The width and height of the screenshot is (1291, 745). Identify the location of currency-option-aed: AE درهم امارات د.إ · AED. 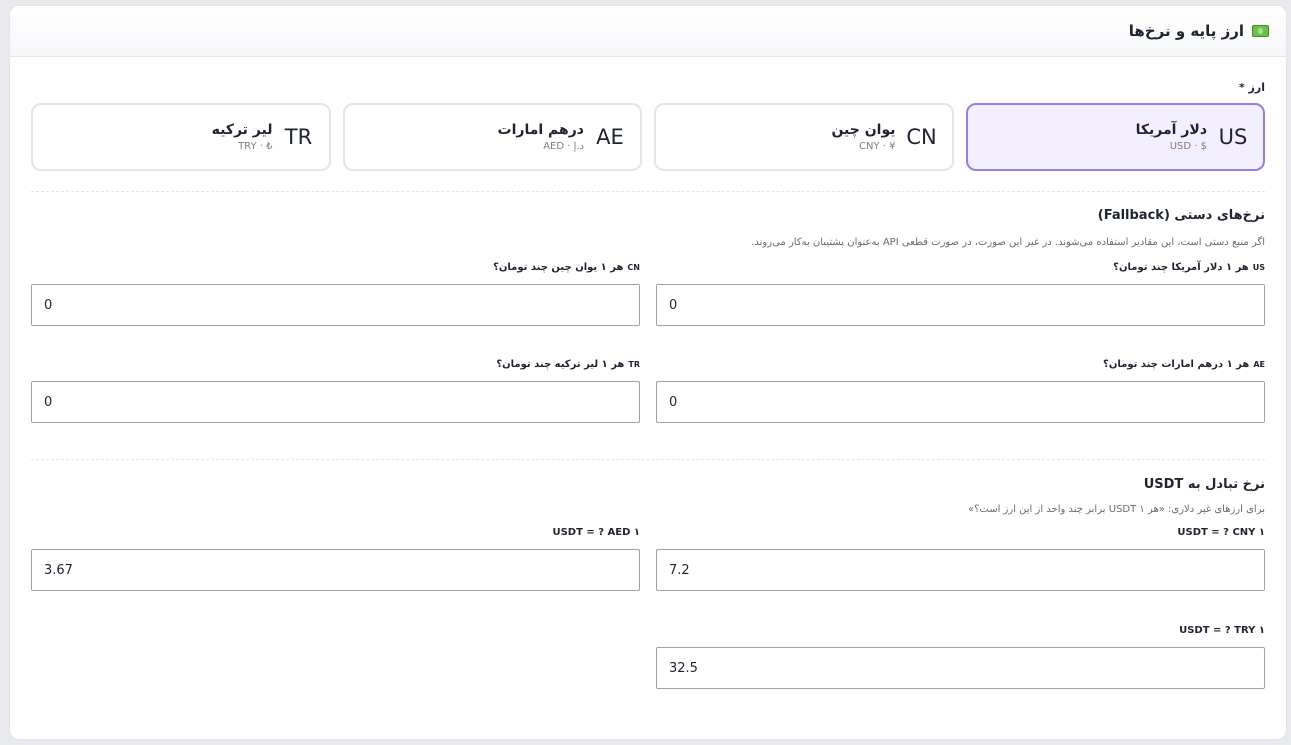
(492, 137).